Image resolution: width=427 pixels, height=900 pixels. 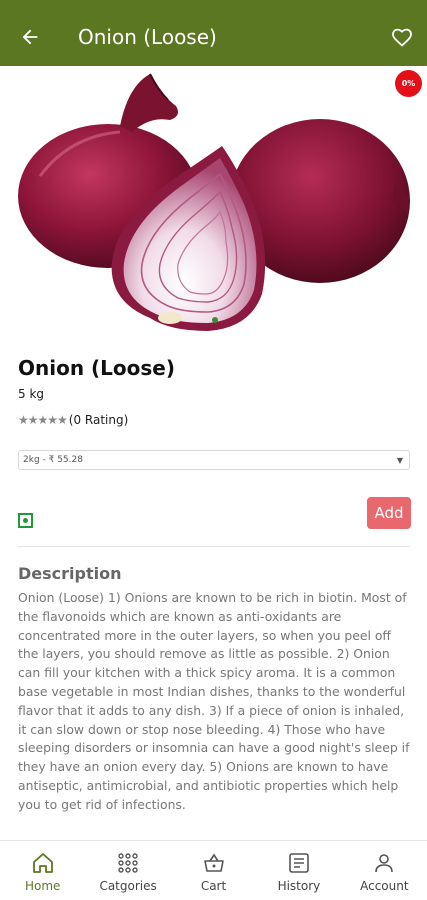 I want to click on nav-categories-label: Catgories, so click(x=128, y=886).